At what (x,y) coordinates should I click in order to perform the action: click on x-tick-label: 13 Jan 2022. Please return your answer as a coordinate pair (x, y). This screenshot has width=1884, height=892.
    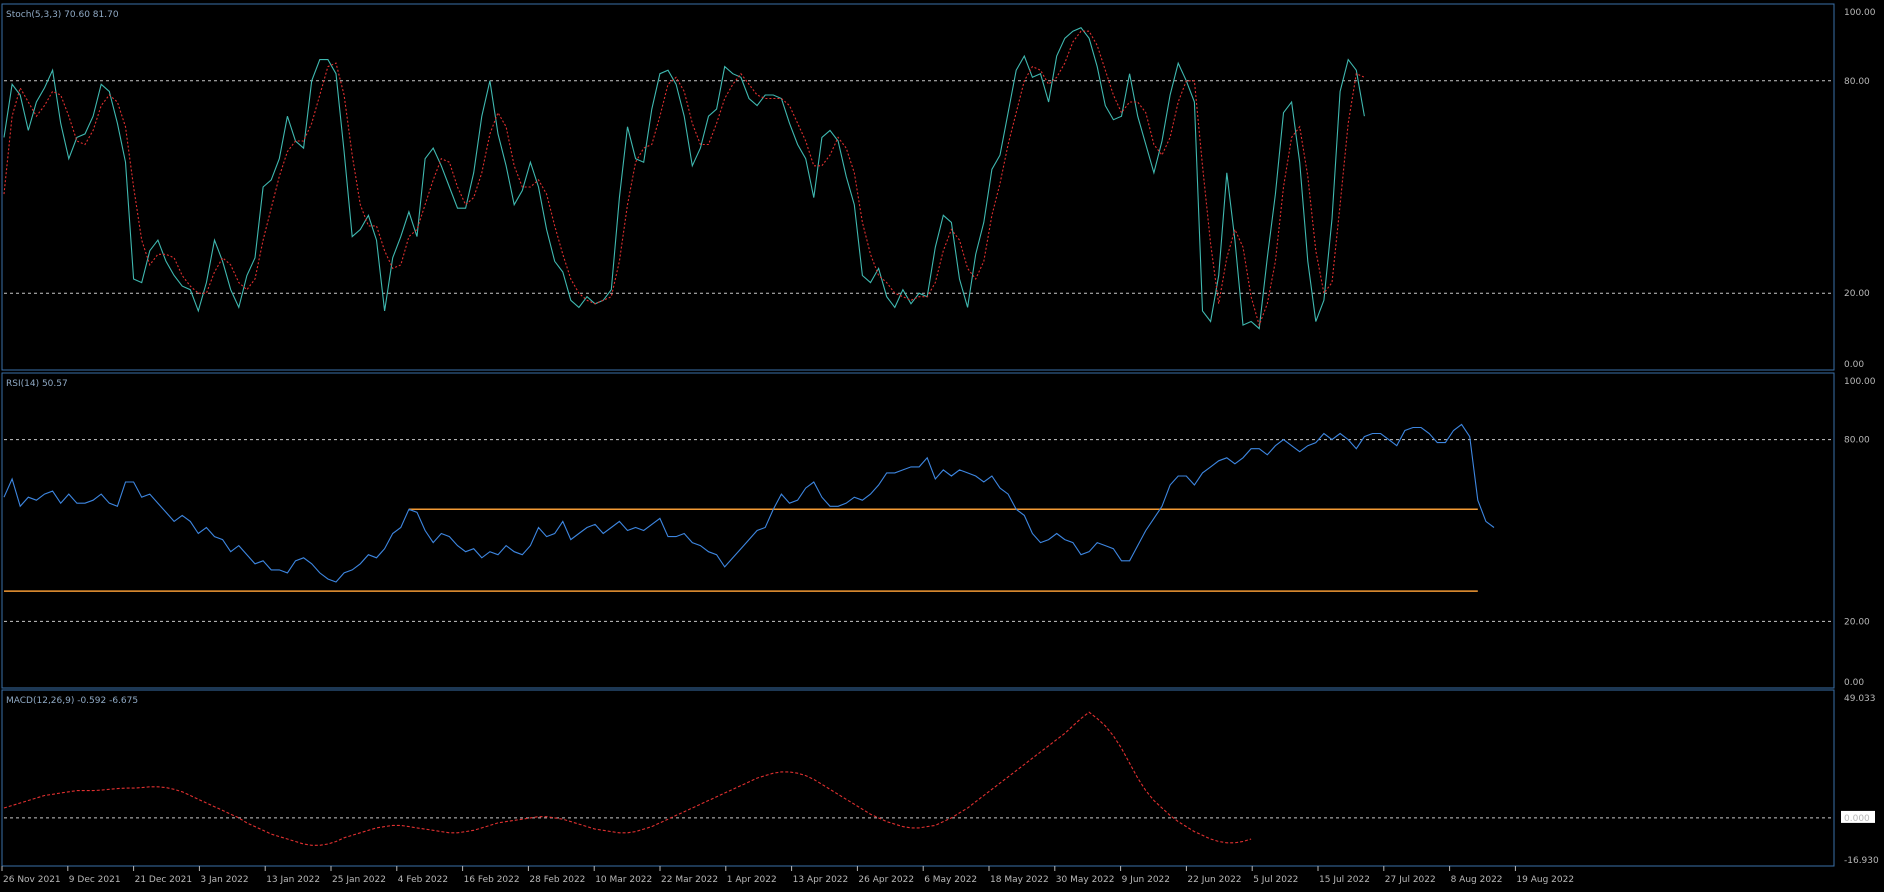
    Looking at the image, I should click on (293, 880).